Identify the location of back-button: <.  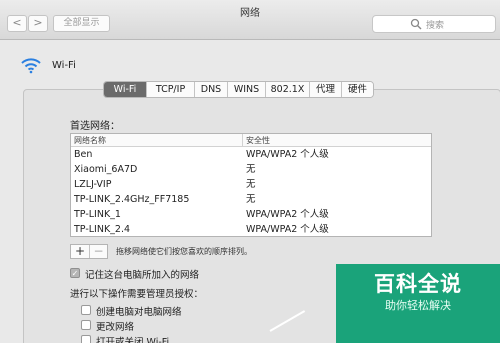
(17, 23).